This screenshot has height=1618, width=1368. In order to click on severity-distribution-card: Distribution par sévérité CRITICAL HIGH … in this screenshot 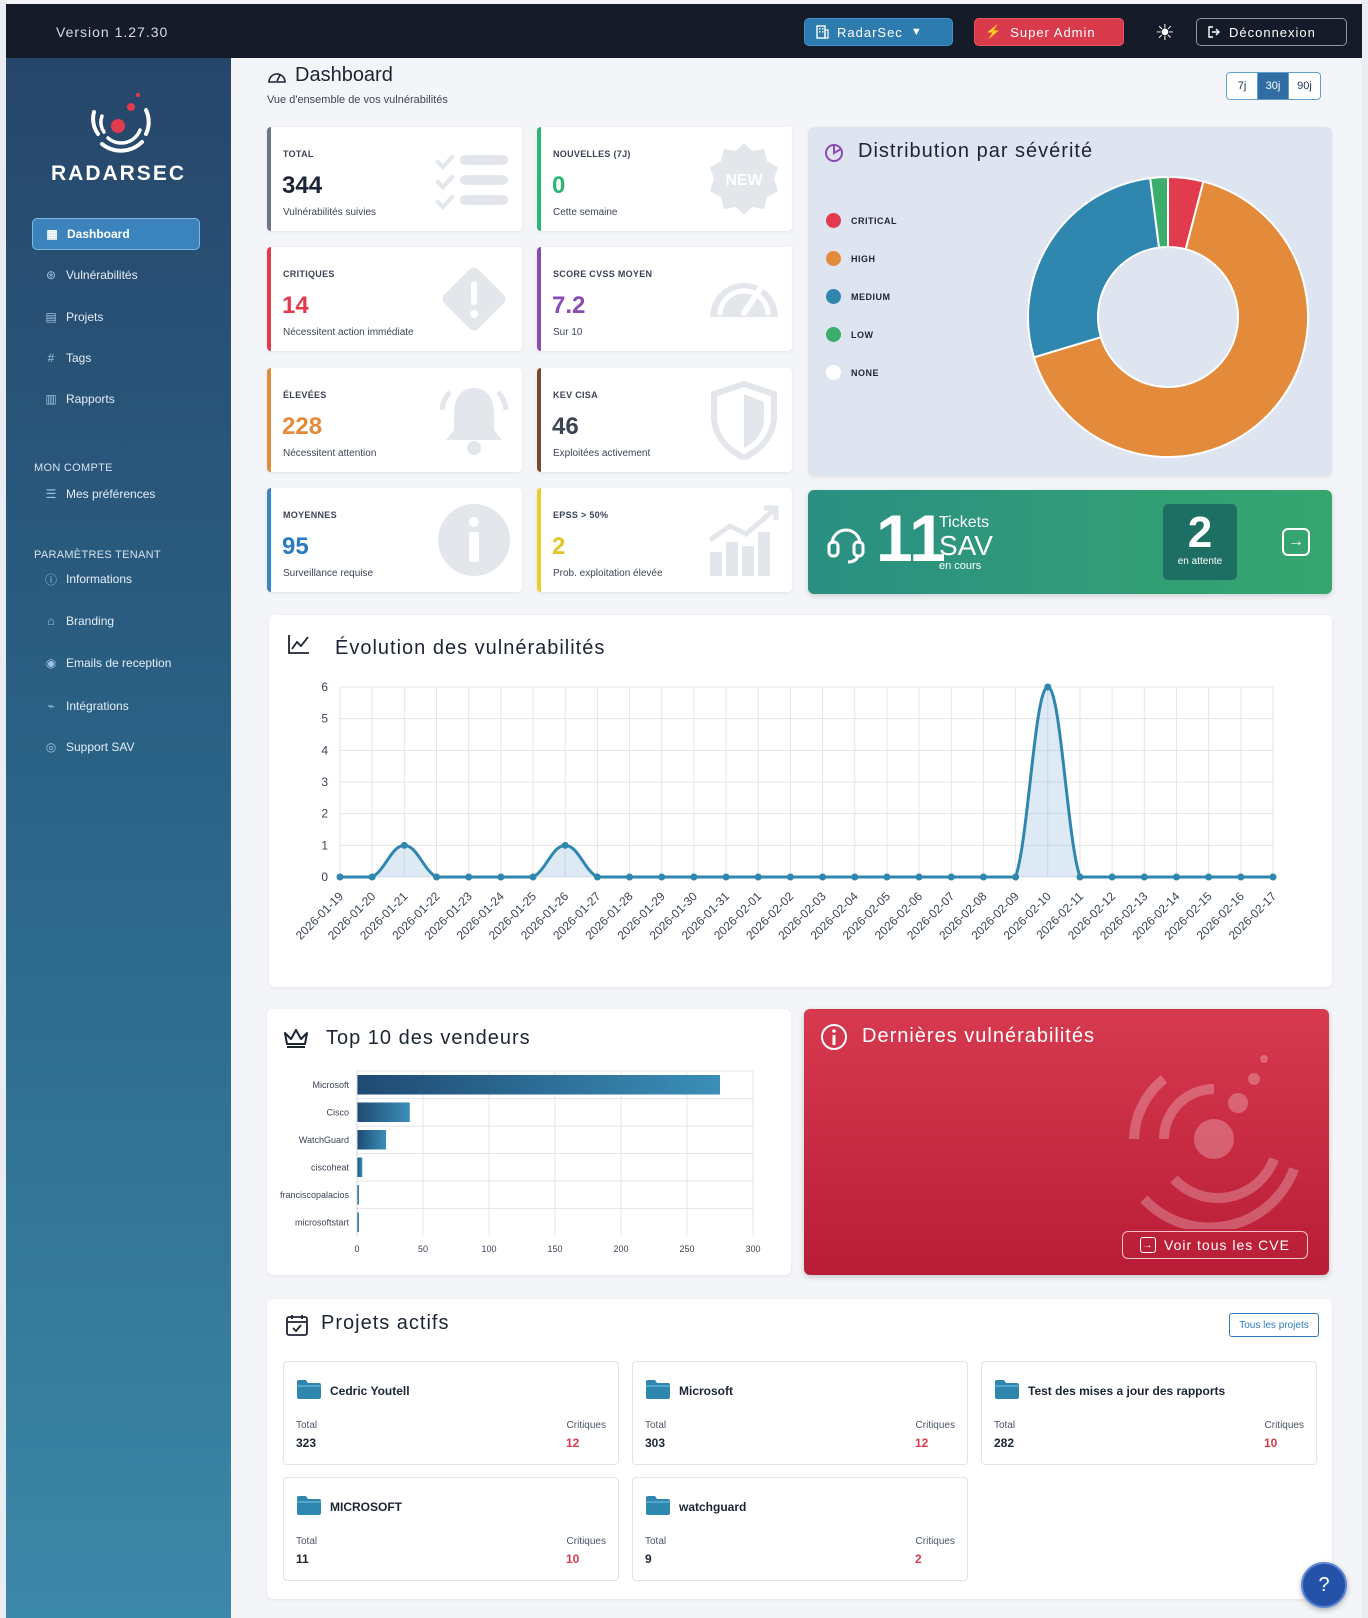, I will do `click(1070, 301)`.